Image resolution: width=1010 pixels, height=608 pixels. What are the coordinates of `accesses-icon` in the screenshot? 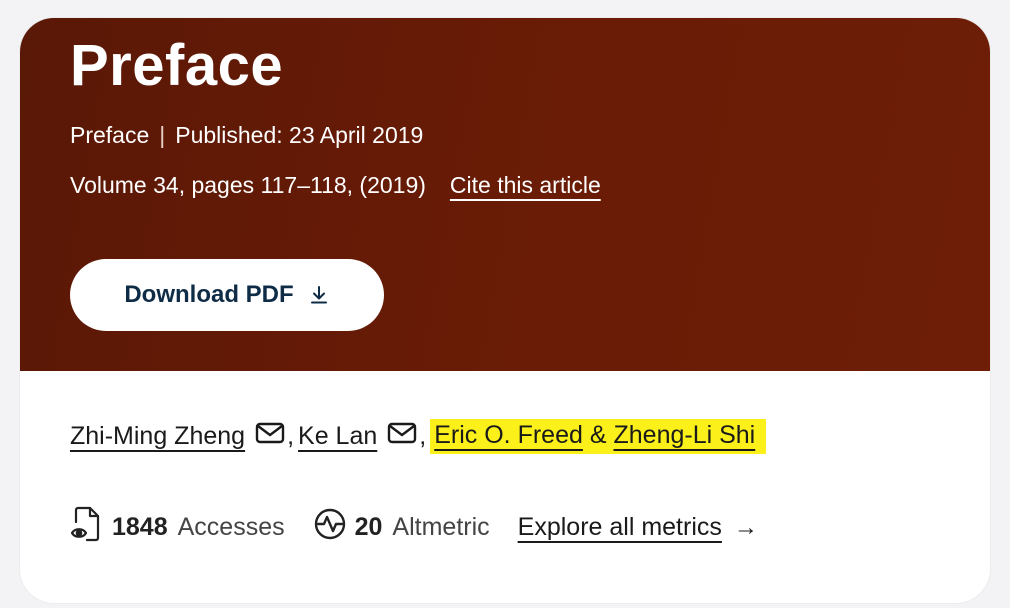 It's located at (87, 527).